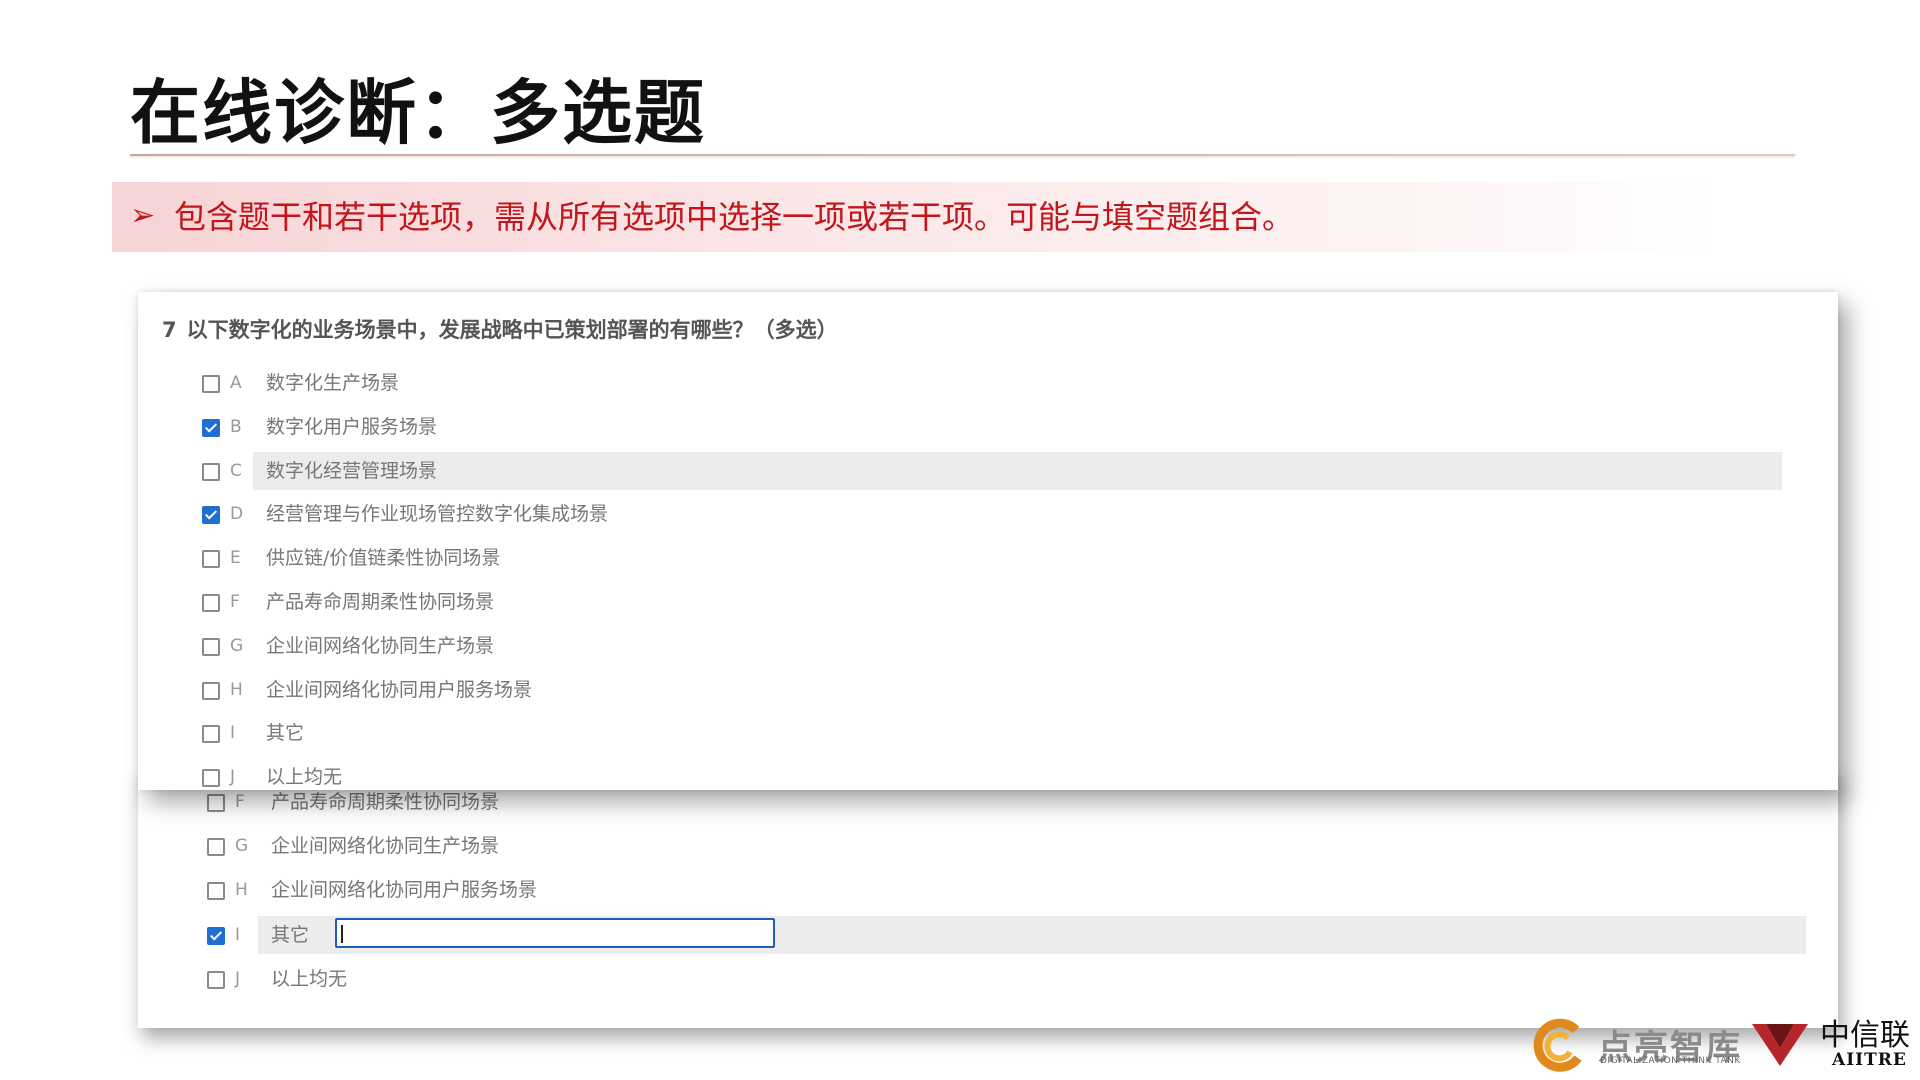  Describe the element at coordinates (512, 330) in the screenshot. I see `question-text: 以下数字化的业务场景中，发展战略中已策划部署的有哪些？（多选）` at that location.